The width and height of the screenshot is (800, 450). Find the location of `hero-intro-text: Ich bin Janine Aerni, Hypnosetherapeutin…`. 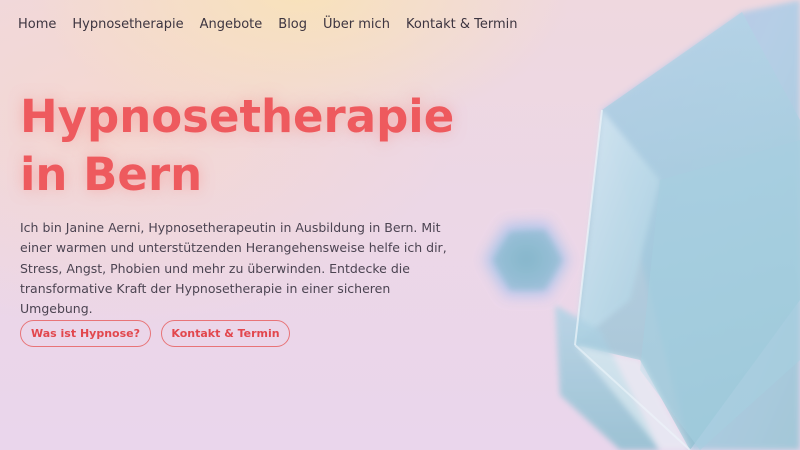

hero-intro-text: Ich bin Janine Aerni, Hypnosetherapeutin… is located at coordinates (233, 268).